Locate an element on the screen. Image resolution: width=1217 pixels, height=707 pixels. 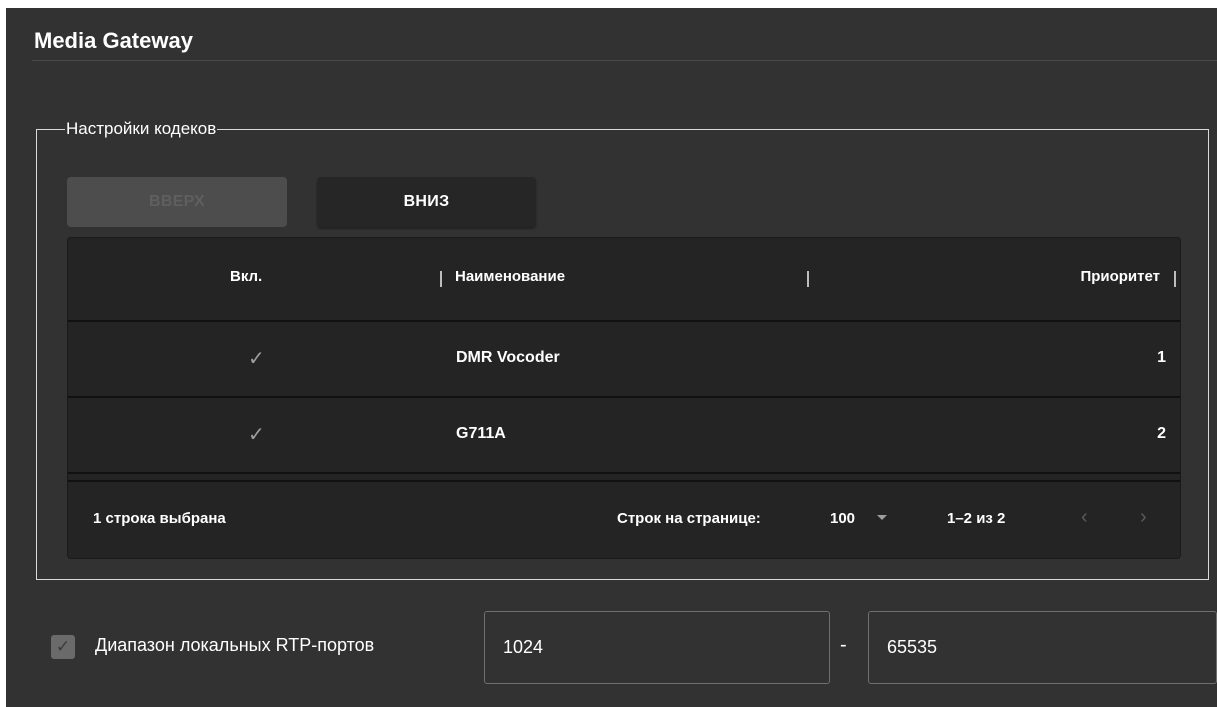
selection-count: 1 строка выбрана is located at coordinates (159, 518).